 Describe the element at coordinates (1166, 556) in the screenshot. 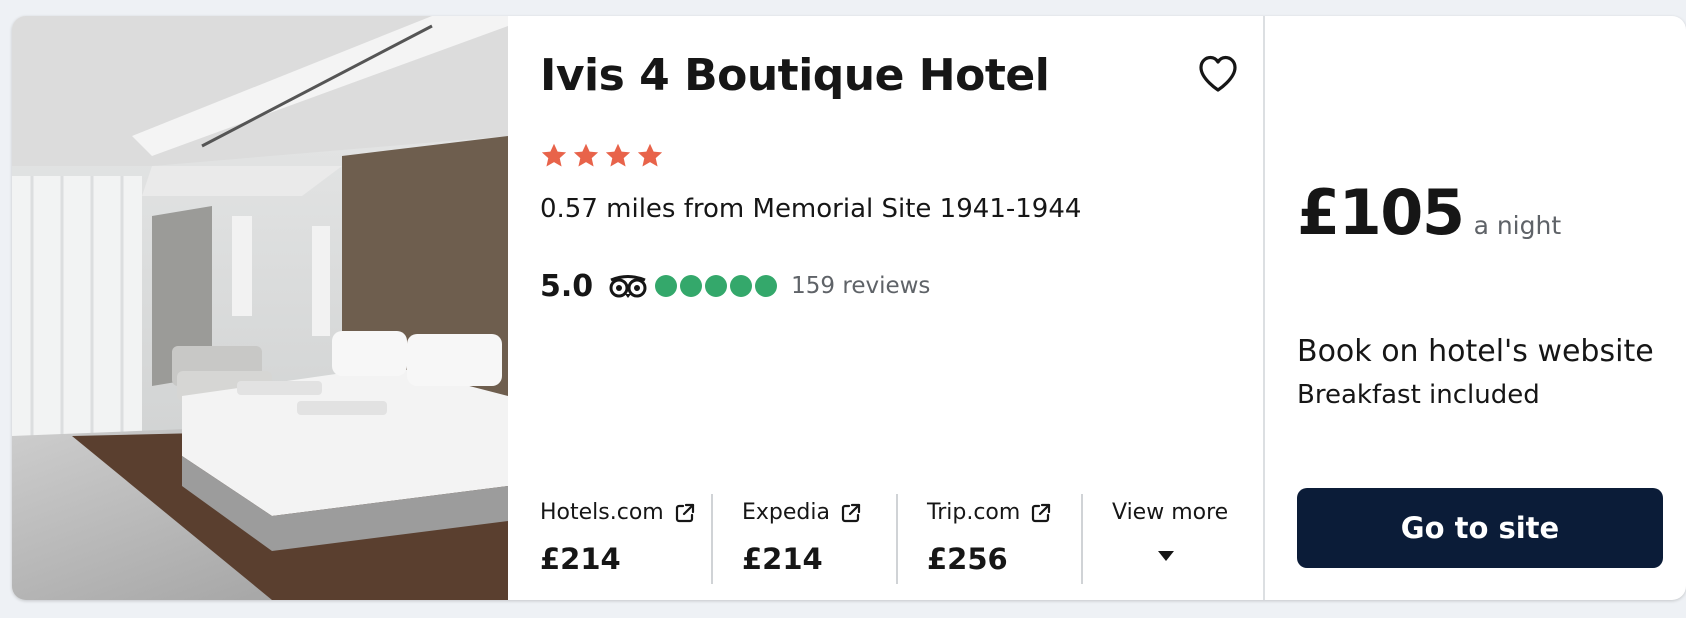

I see `caret-down-icon` at that location.